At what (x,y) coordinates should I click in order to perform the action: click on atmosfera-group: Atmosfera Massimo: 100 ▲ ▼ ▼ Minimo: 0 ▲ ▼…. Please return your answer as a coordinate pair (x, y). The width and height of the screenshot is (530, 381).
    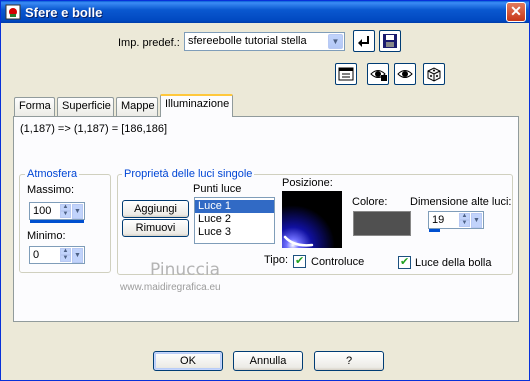
    Looking at the image, I should click on (65, 220).